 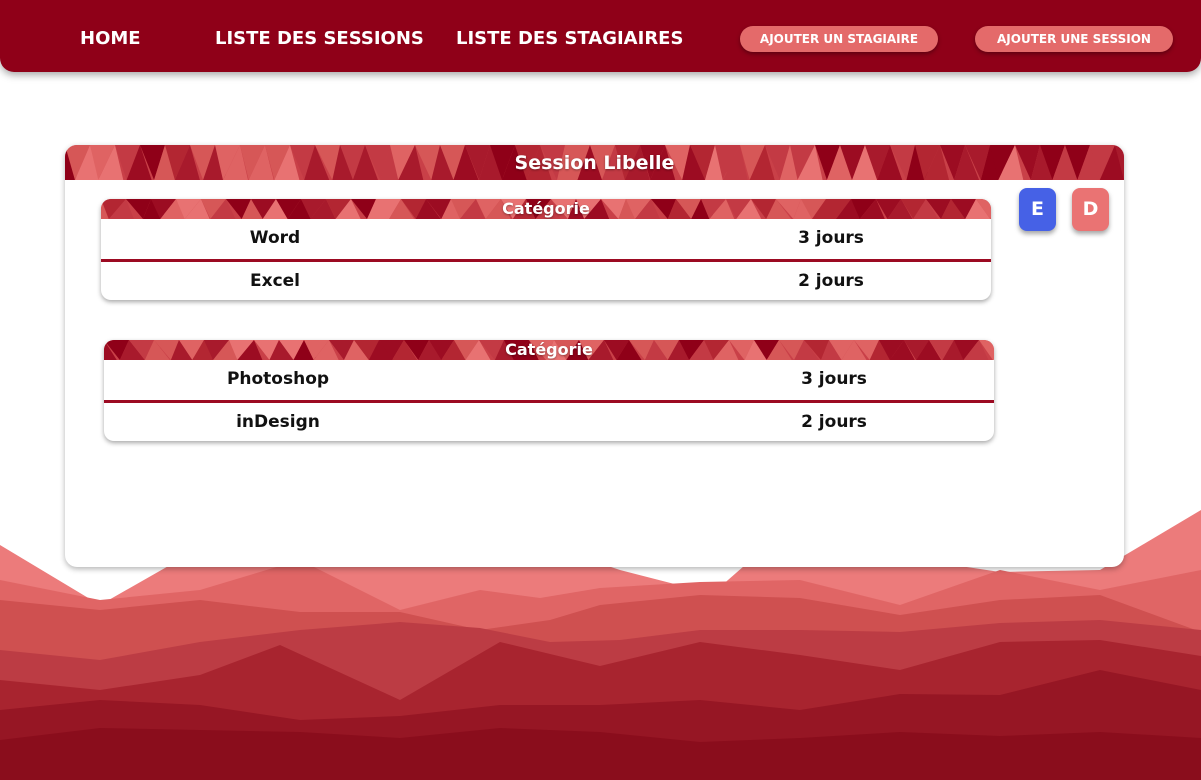 I want to click on module-row: Photoshop 3 jours, so click(x=549, y=380).